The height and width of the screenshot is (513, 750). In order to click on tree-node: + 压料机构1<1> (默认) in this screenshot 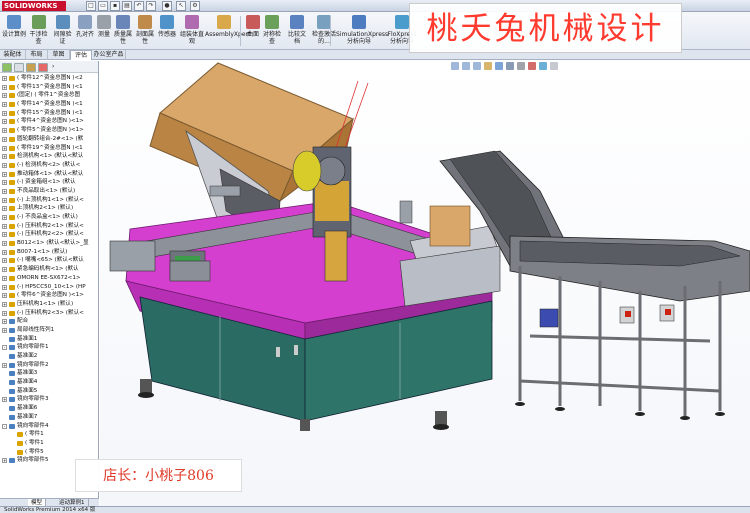, I will do `click(49, 304)`.